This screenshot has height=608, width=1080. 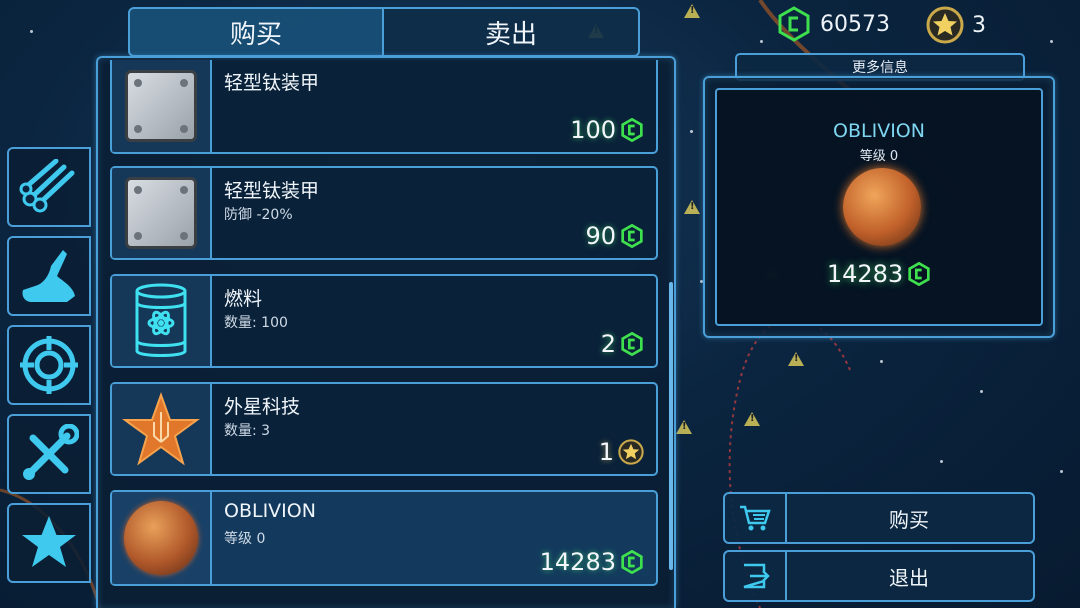 I want to click on list-item-selected: OBLIVION 等级 0 14283, so click(x=384, y=538).